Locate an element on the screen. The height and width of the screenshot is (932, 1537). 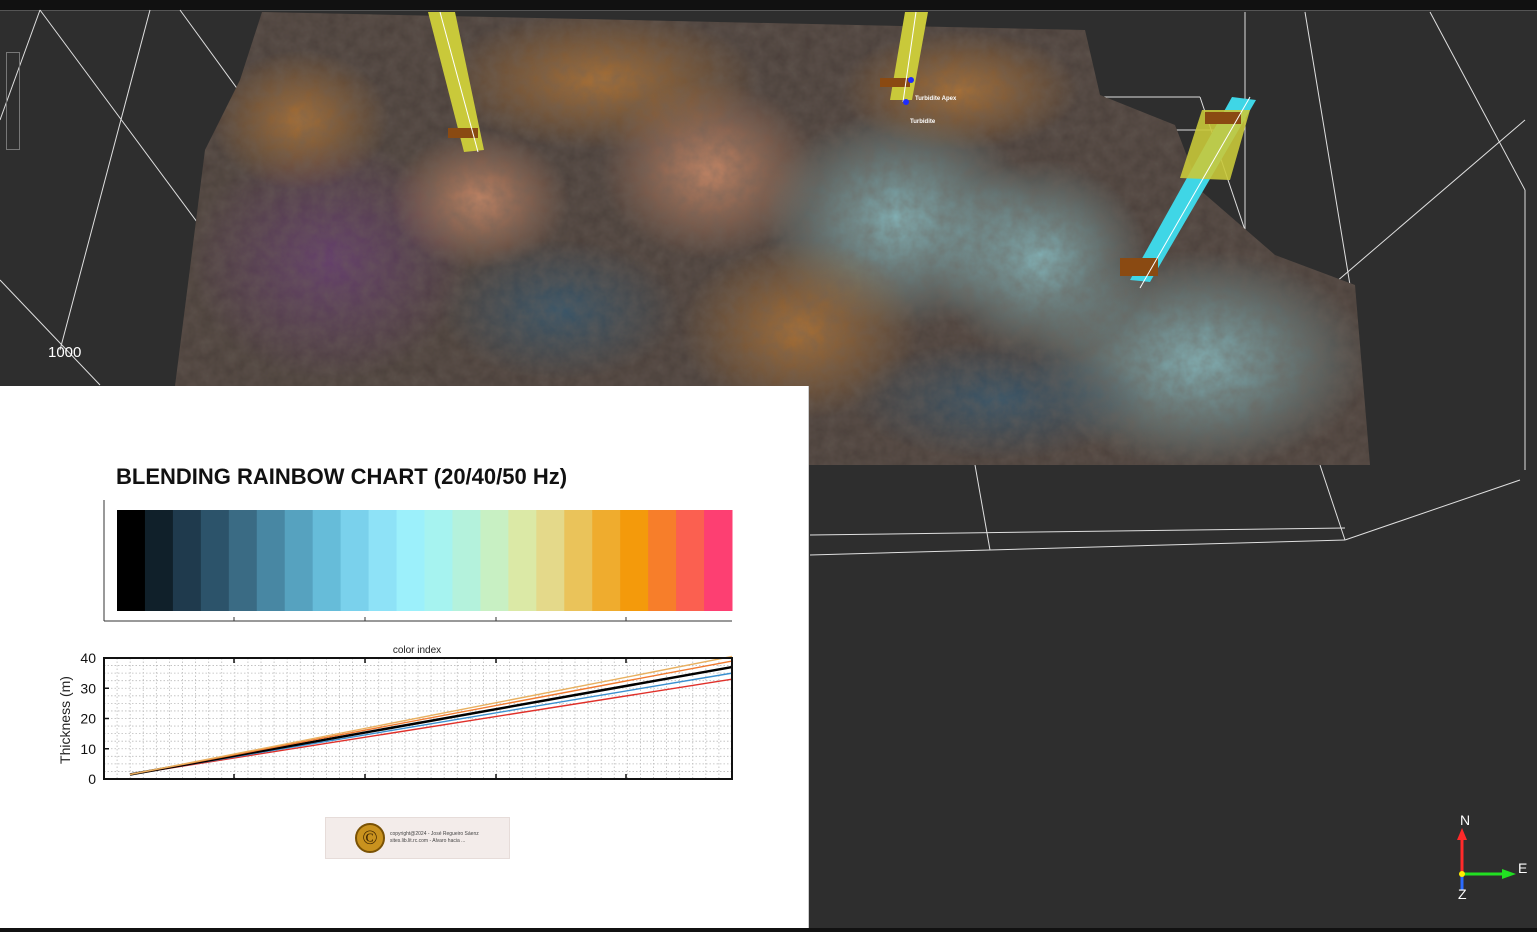
colorbar-label: color index is located at coordinates (417, 650).